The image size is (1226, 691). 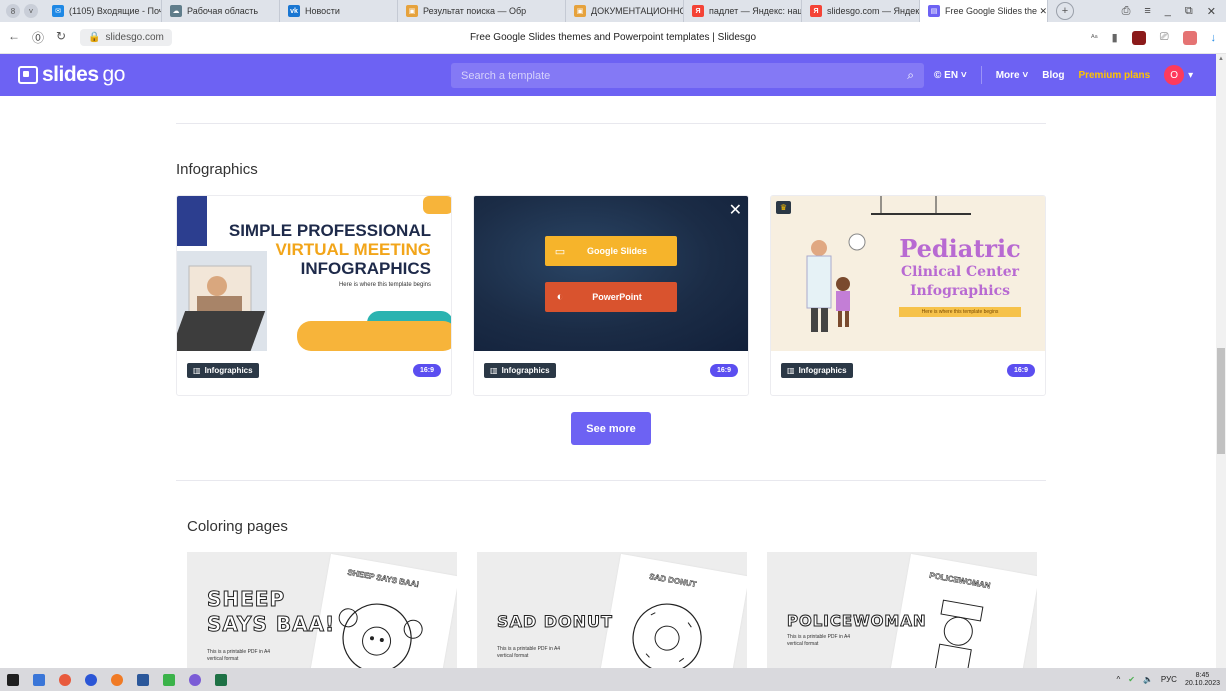 What do you see at coordinates (1169, 679) in the screenshot?
I see `input-language: РУС` at bounding box center [1169, 679].